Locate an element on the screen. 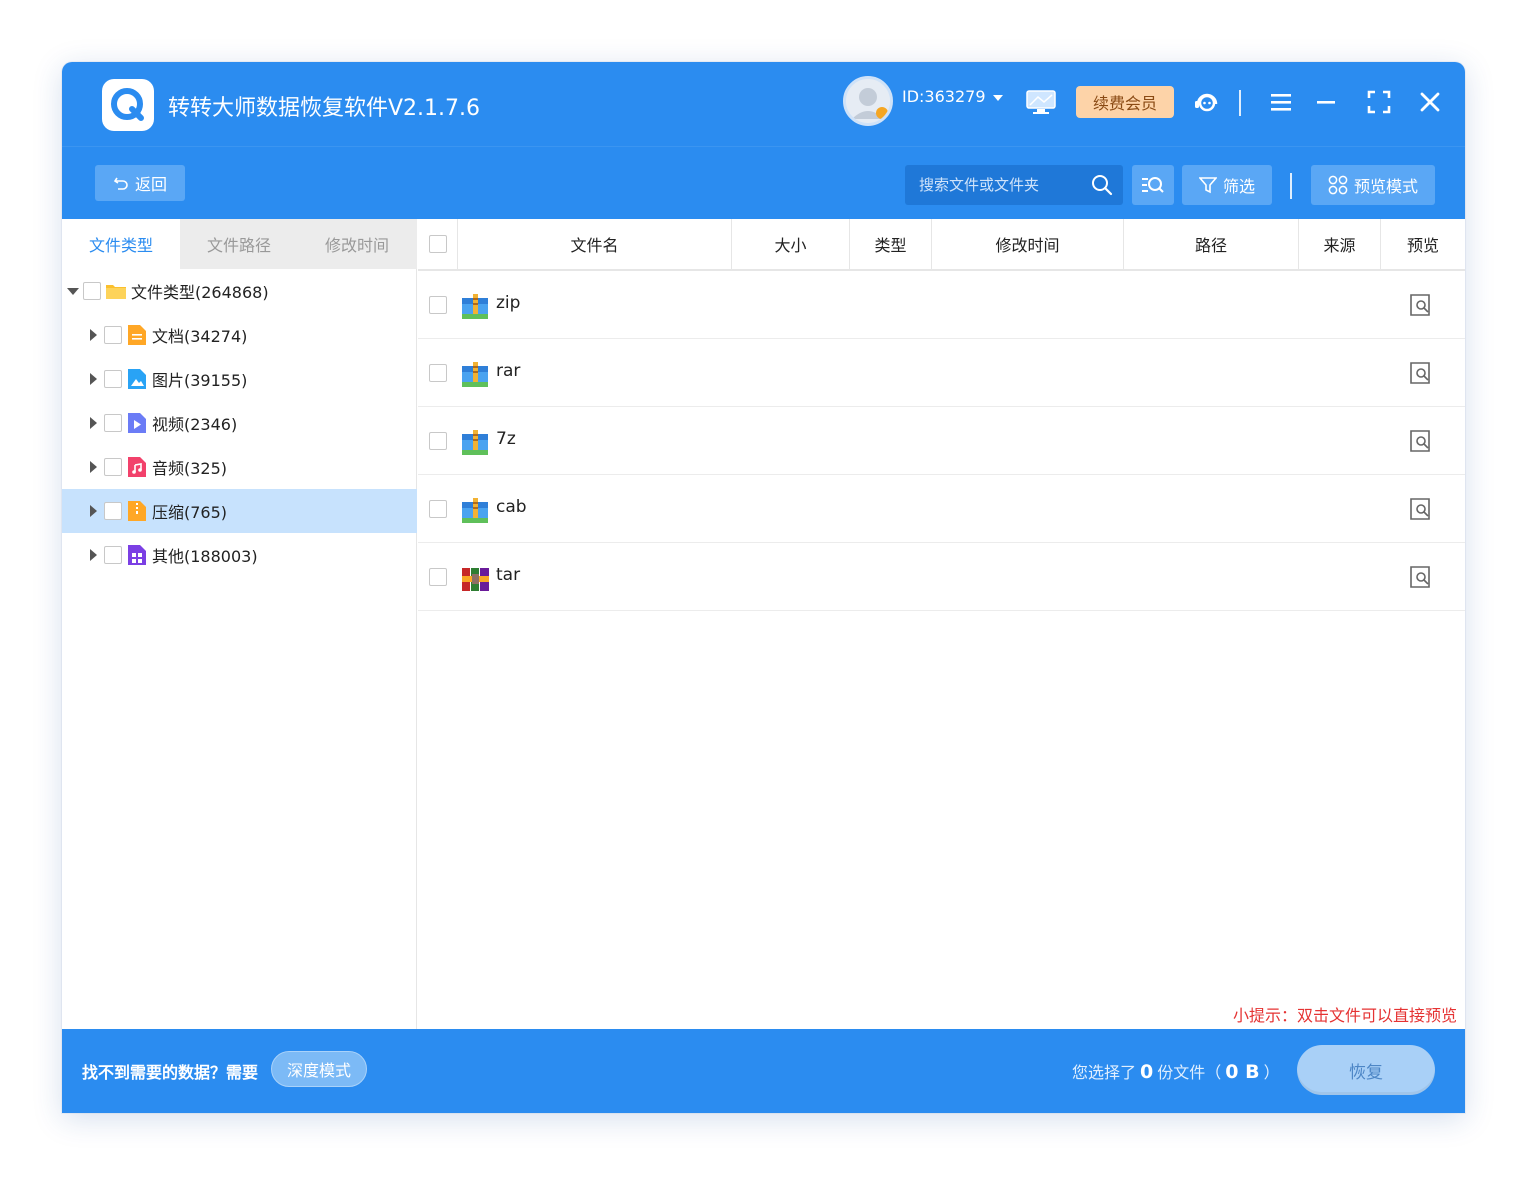  document-icon is located at coordinates (137, 335).